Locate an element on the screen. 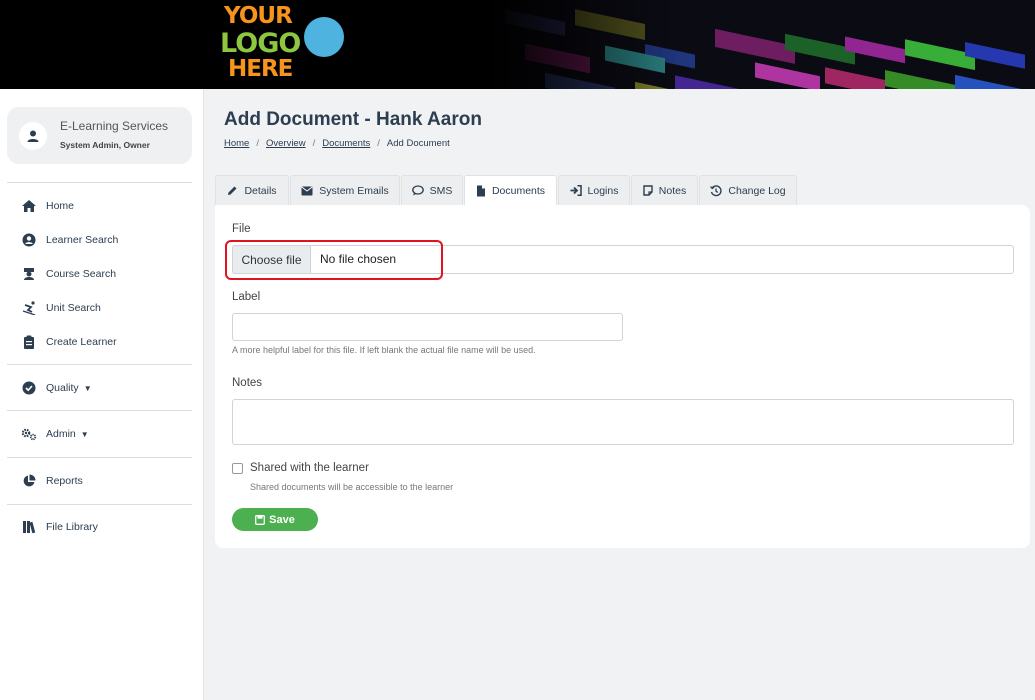  tab-label: Details is located at coordinates (260, 190).